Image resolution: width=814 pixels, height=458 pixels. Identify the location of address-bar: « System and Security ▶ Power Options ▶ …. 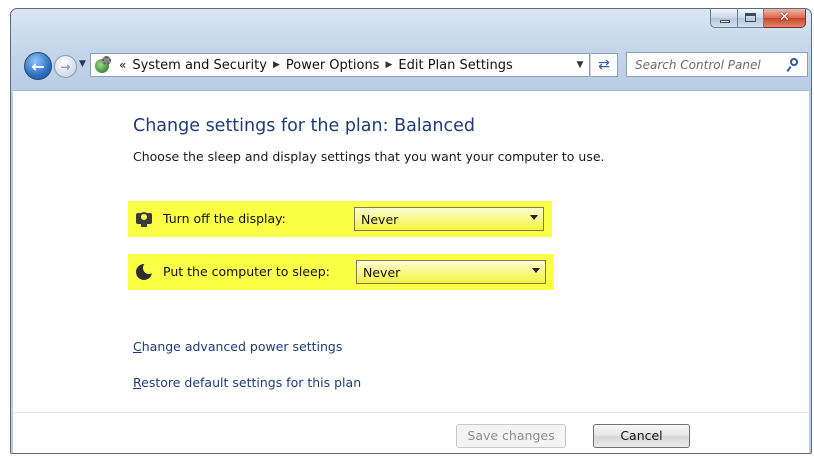
(340, 65).